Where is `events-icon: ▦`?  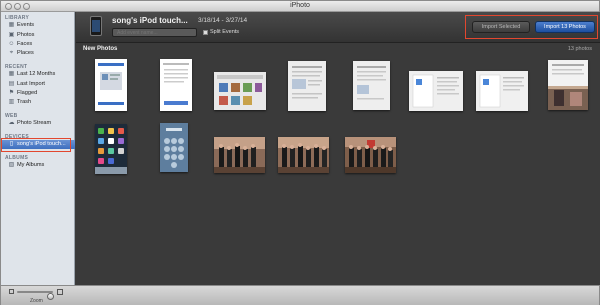 events-icon: ▦ is located at coordinates (11, 25).